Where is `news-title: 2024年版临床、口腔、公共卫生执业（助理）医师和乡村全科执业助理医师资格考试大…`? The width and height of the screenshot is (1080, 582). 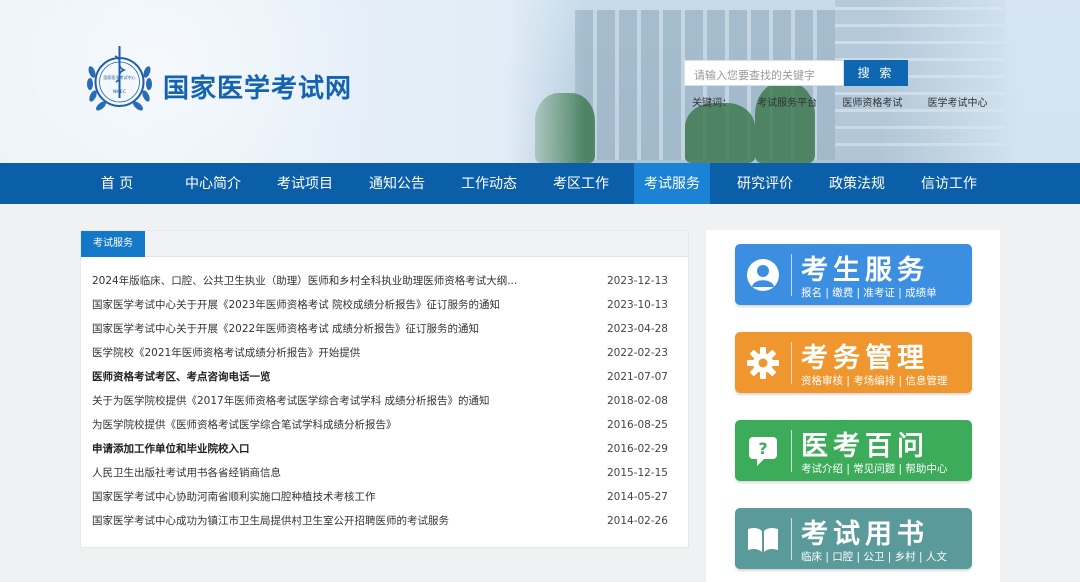
news-title: 2024年版临床、口腔、公共卫生执业（助理）医师和乡村全科执业助理医师资格考试大… is located at coordinates (342, 281).